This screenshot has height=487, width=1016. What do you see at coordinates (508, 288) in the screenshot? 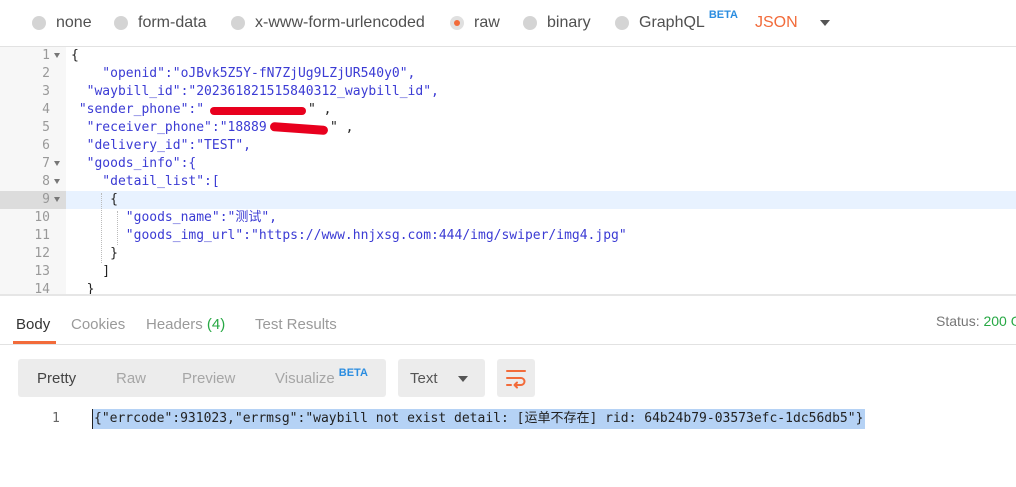
I see `editor-line: 14 }` at bounding box center [508, 288].